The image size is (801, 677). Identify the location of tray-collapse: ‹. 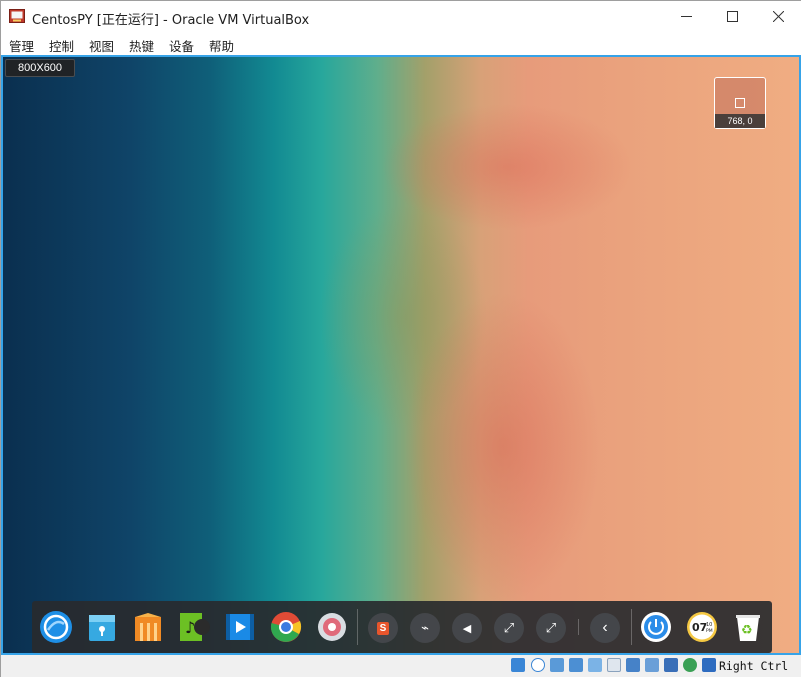
(605, 628).